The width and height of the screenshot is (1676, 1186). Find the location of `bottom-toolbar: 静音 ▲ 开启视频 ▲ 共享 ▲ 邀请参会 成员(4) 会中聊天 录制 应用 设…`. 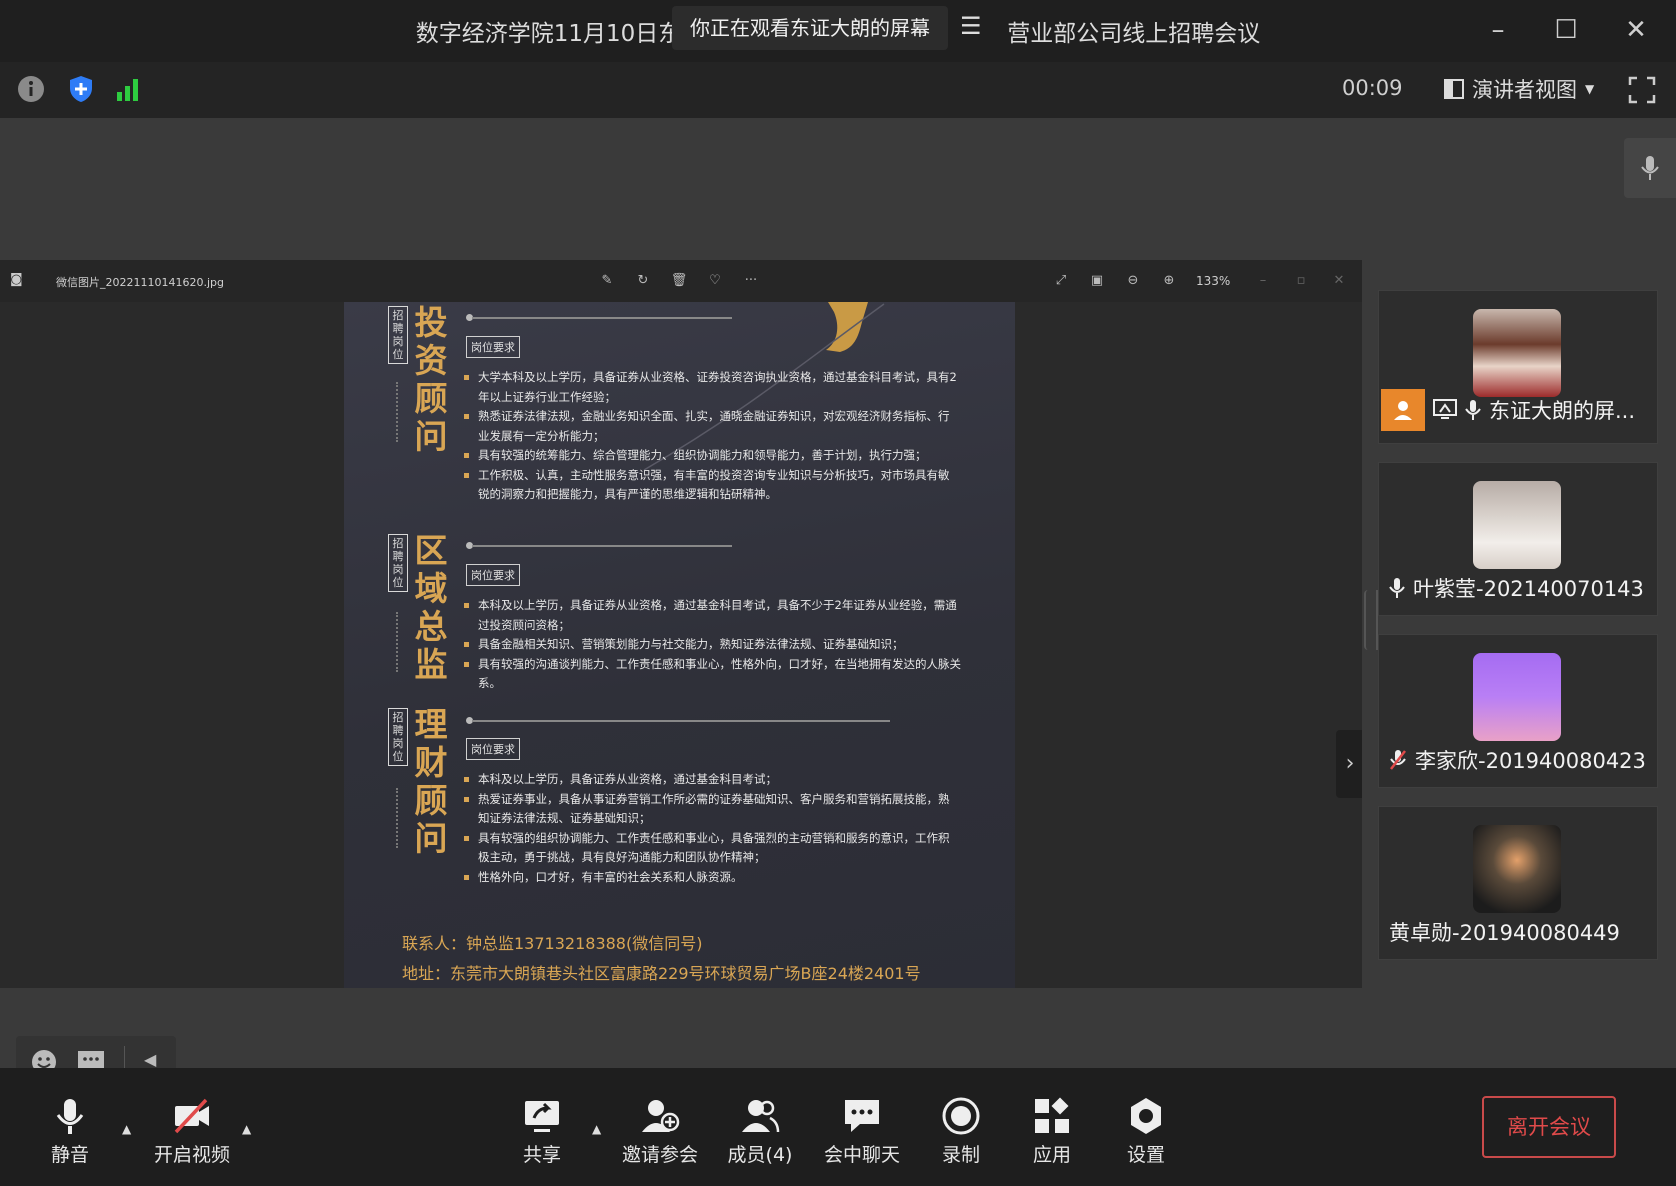

bottom-toolbar: 静音 ▲ 开启视频 ▲ 共享 ▲ 邀请参会 成员(4) 会中聊天 录制 应用 设… is located at coordinates (838, 1127).